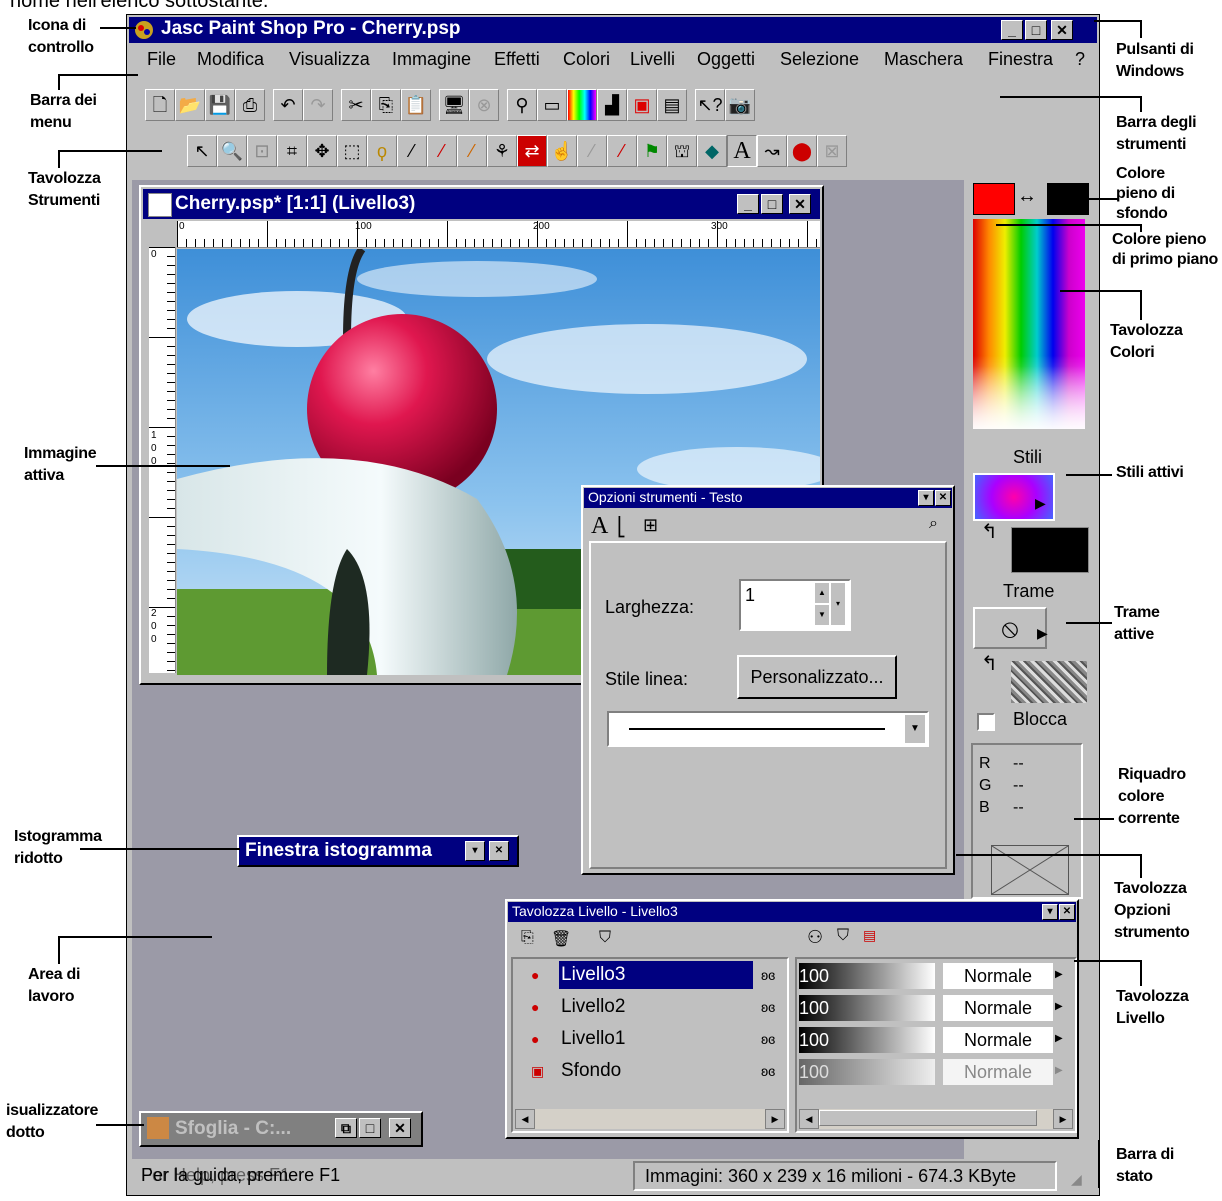  What do you see at coordinates (442, 151) in the screenshot?
I see `dropper-tool-icon: ⁄` at bounding box center [442, 151].